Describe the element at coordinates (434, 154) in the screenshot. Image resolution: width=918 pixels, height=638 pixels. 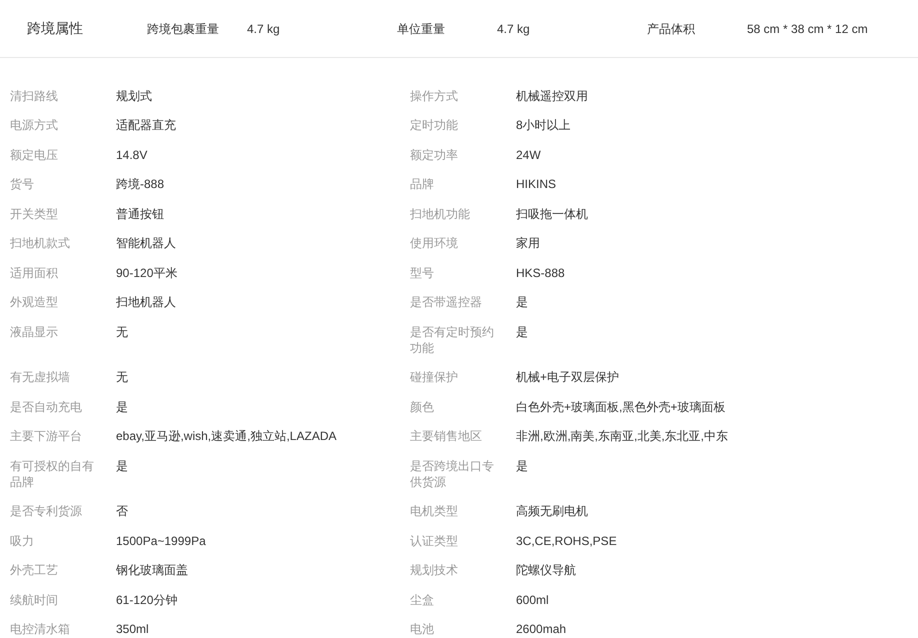
I see `spec-label: 额定功率` at that location.